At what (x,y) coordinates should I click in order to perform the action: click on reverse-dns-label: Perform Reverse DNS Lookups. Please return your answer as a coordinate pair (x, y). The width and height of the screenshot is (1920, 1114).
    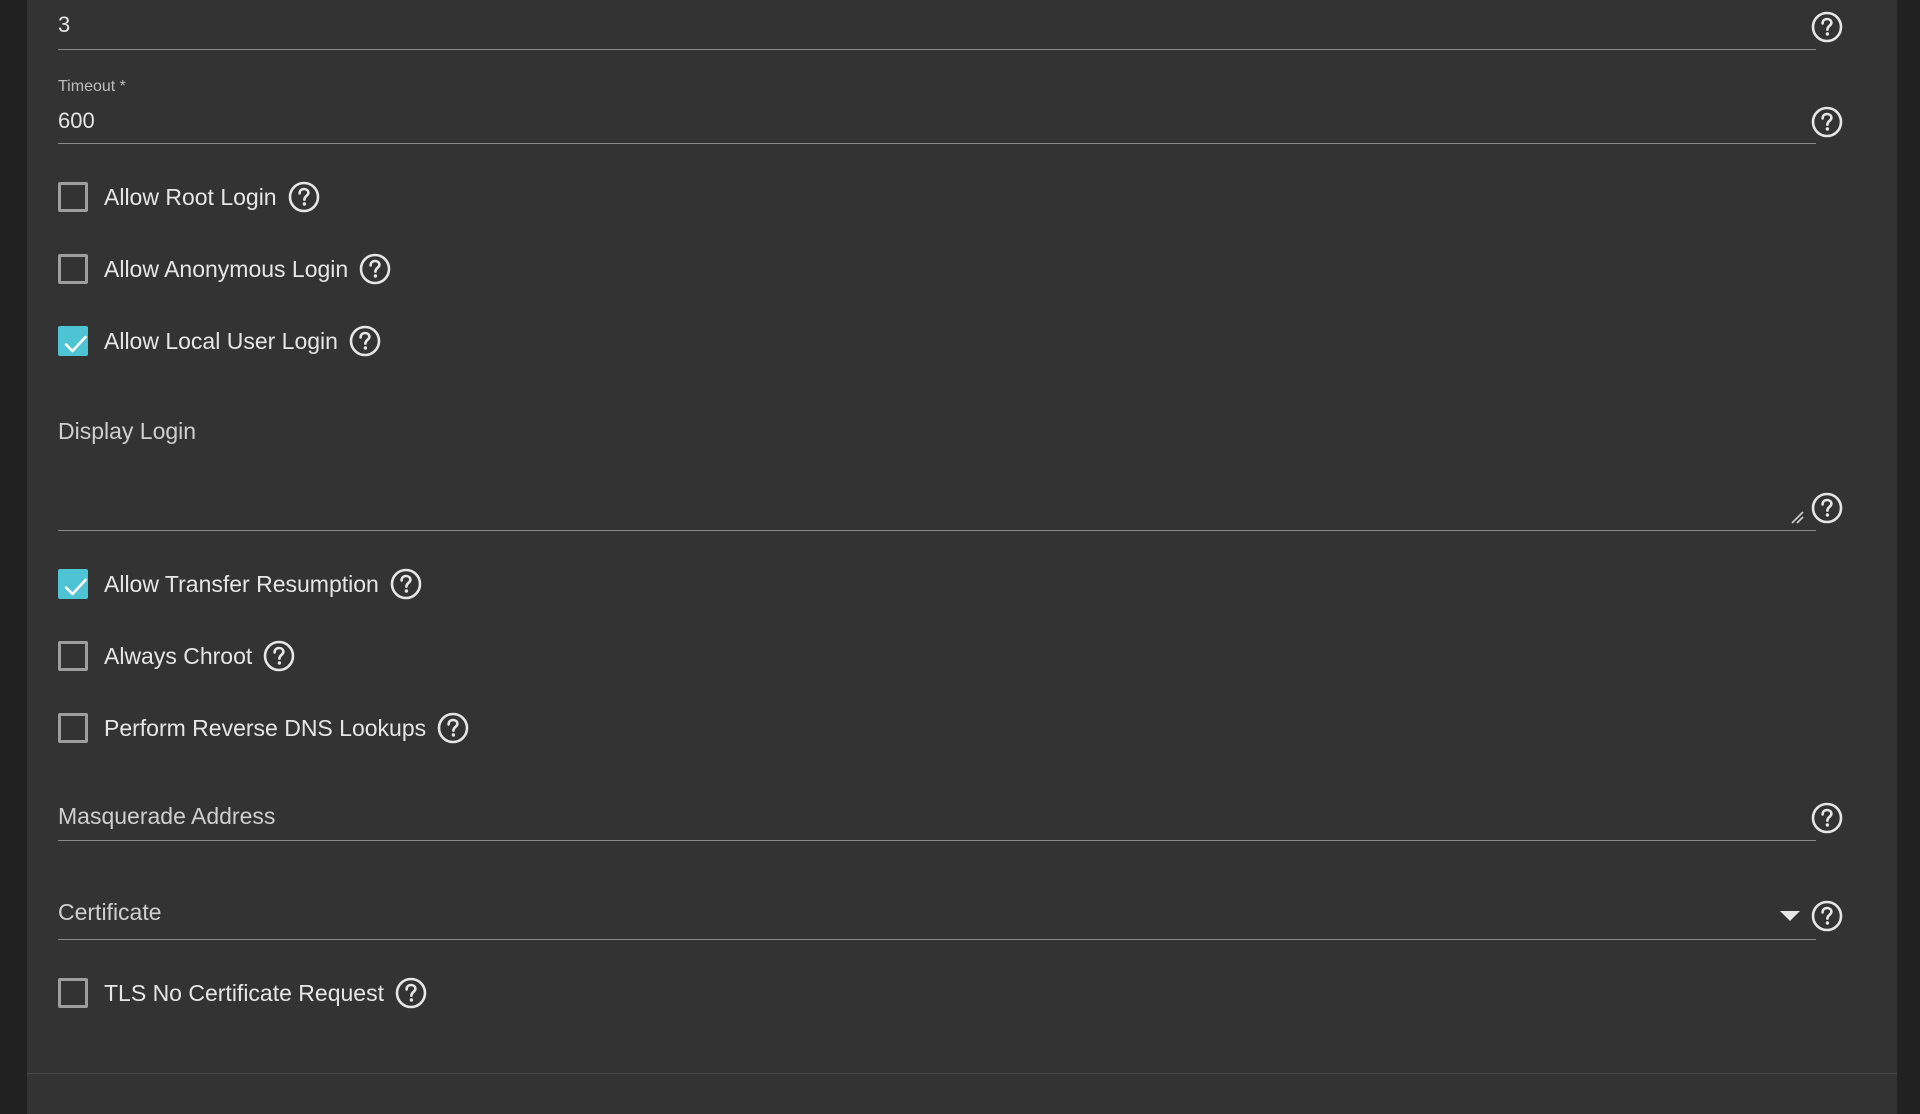
    Looking at the image, I should click on (265, 728).